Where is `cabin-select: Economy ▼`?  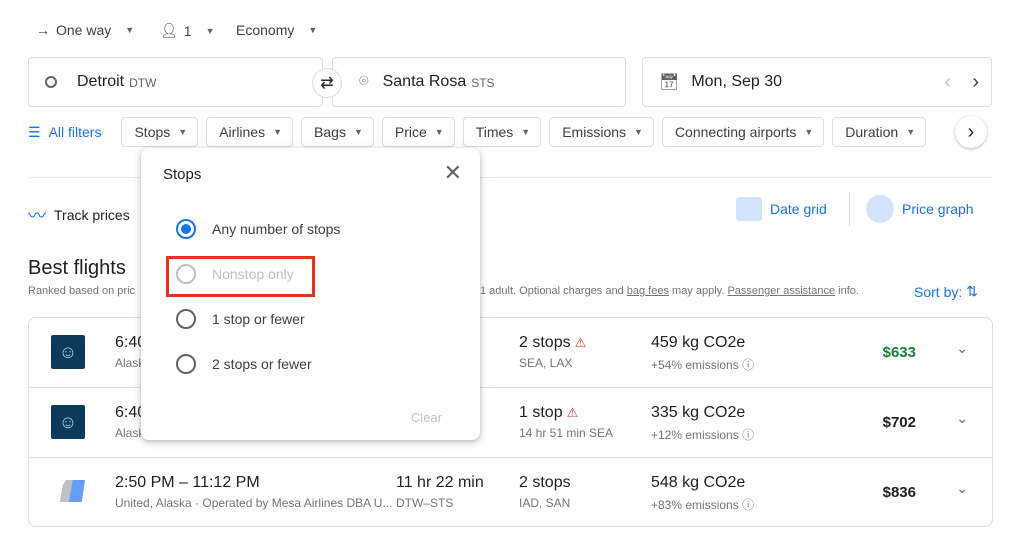 cabin-select: Economy ▼ is located at coordinates (276, 30).